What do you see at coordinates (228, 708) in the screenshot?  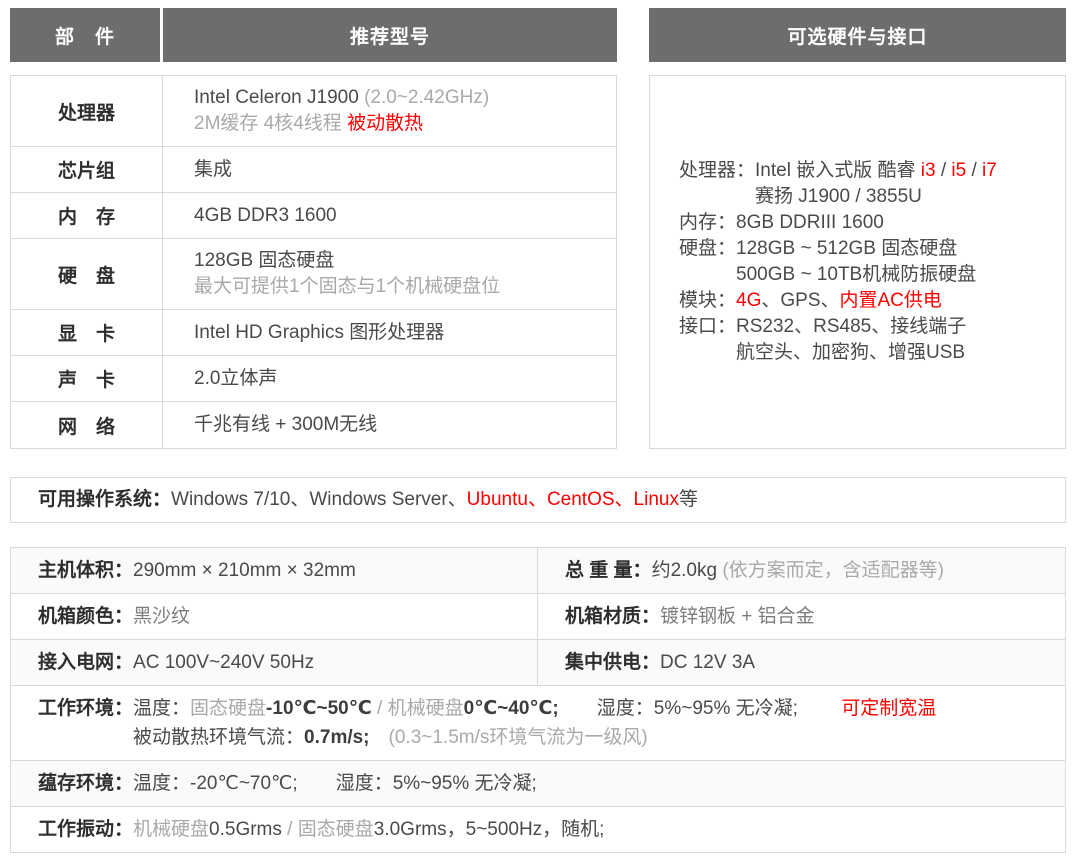 I see `text-segment: 固态硬盘` at bounding box center [228, 708].